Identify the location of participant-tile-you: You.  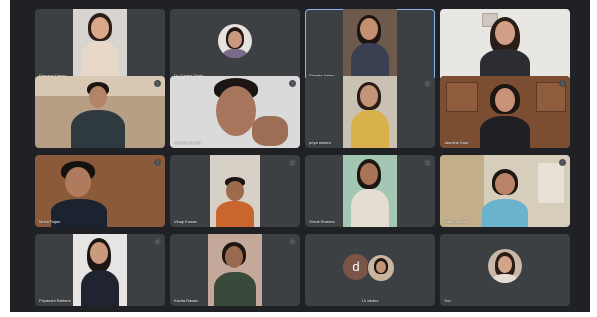
(505, 270).